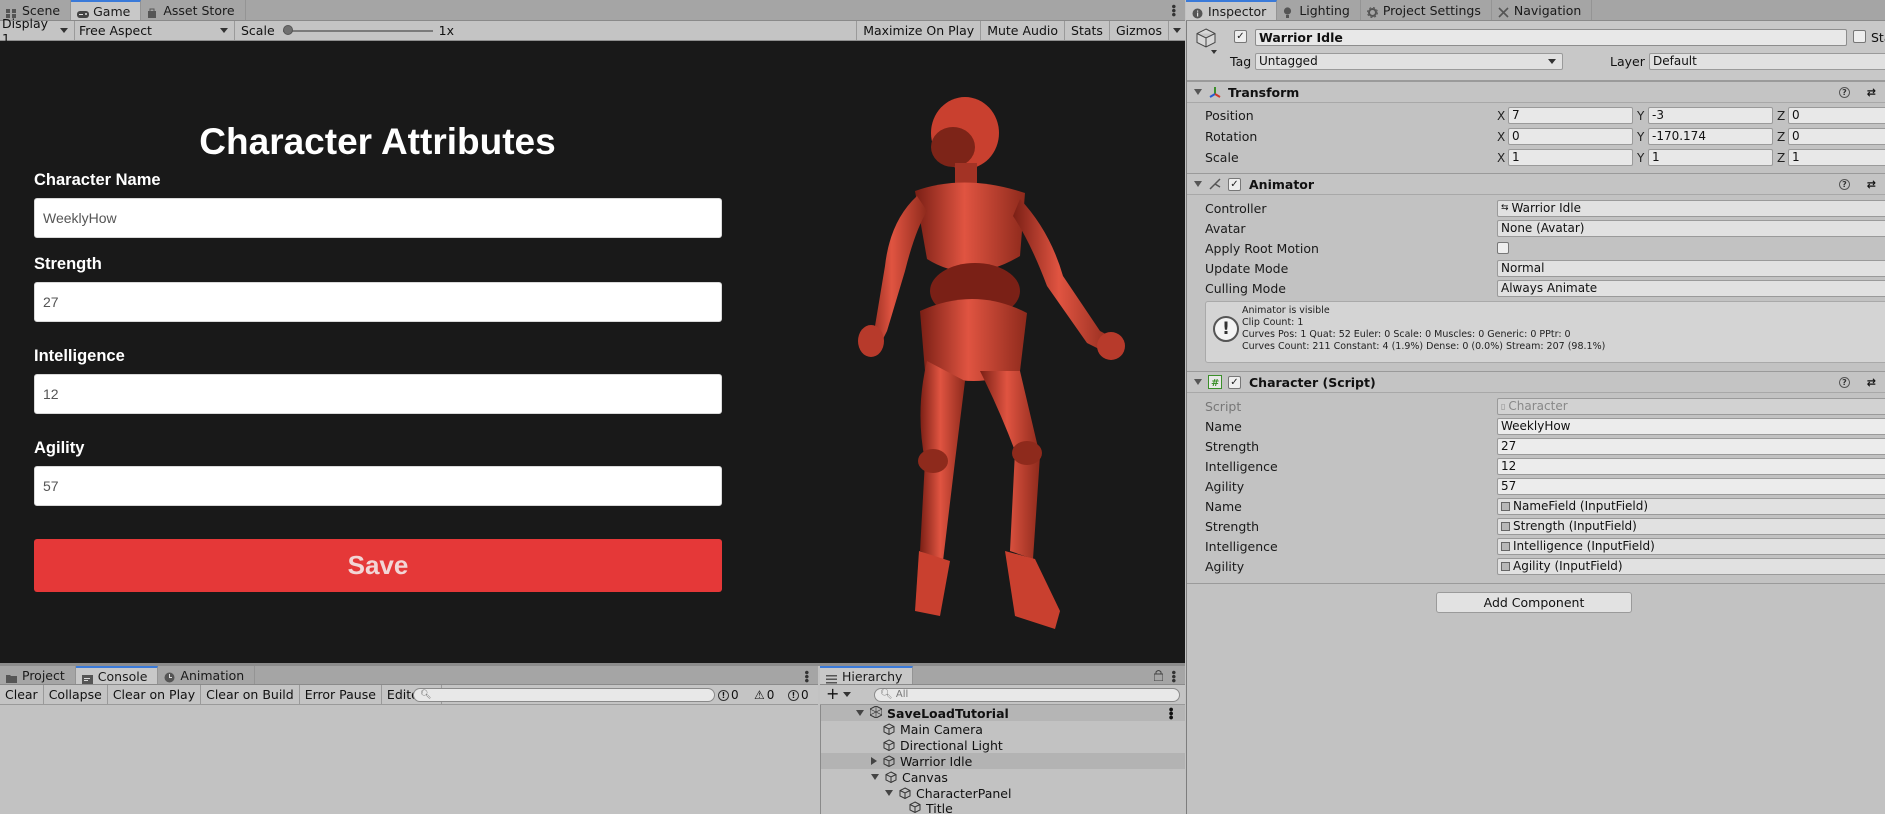 This screenshot has height=814, width=1885. What do you see at coordinates (1240, 36) in the screenshot?
I see `active-checkbox: ✓` at bounding box center [1240, 36].